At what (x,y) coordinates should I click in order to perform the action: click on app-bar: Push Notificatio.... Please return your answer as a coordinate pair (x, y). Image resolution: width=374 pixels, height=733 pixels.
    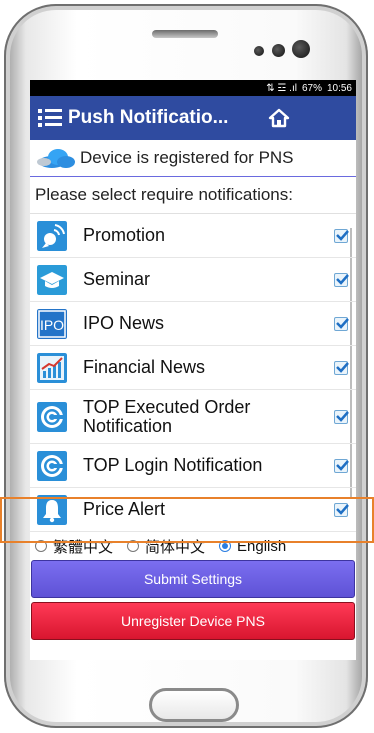
    Looking at the image, I should click on (193, 118).